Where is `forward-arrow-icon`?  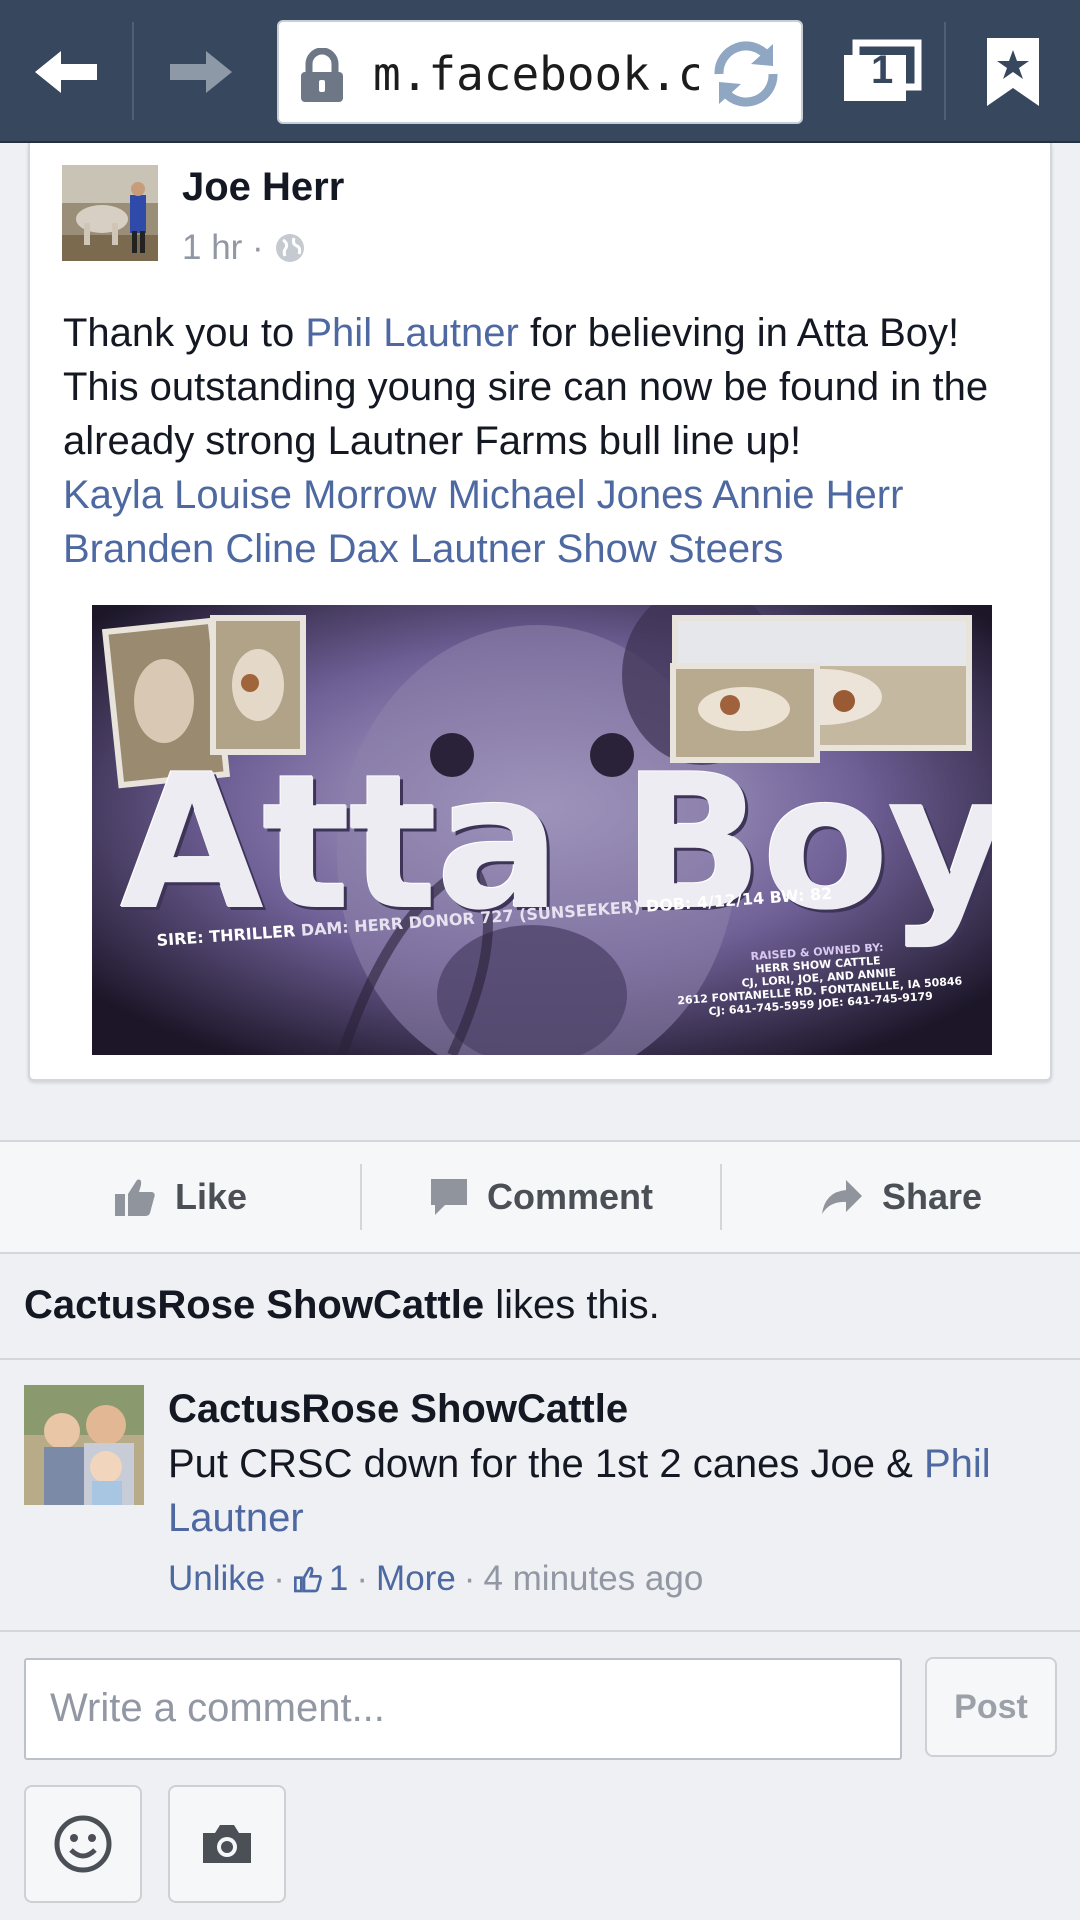 forward-arrow-icon is located at coordinates (201, 71).